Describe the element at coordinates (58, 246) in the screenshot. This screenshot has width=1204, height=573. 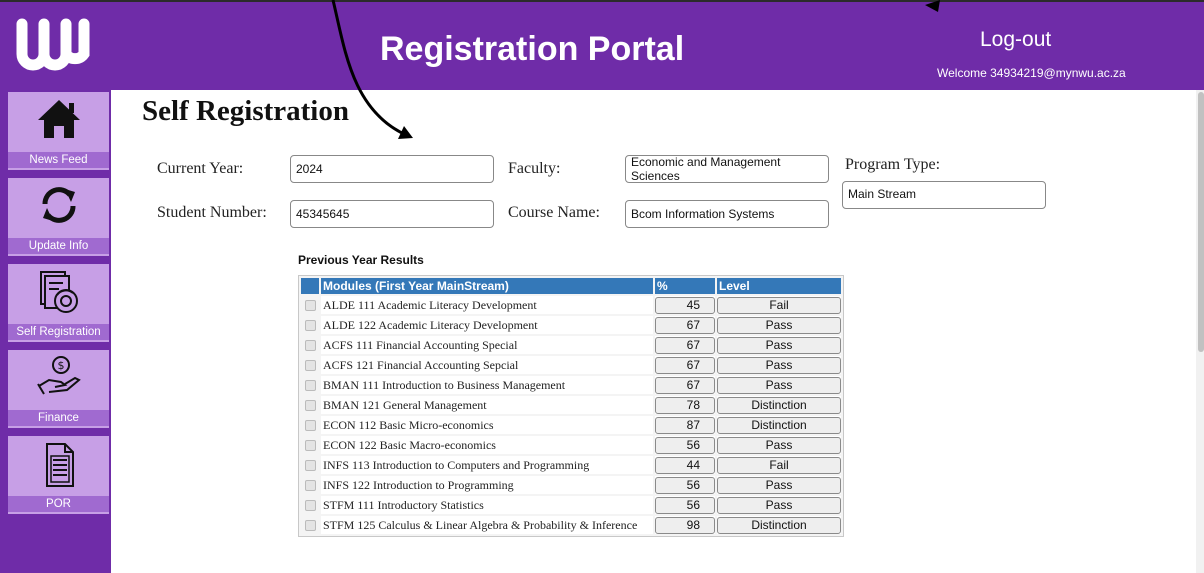
I see `sidebar-item-label: Update Info` at that location.